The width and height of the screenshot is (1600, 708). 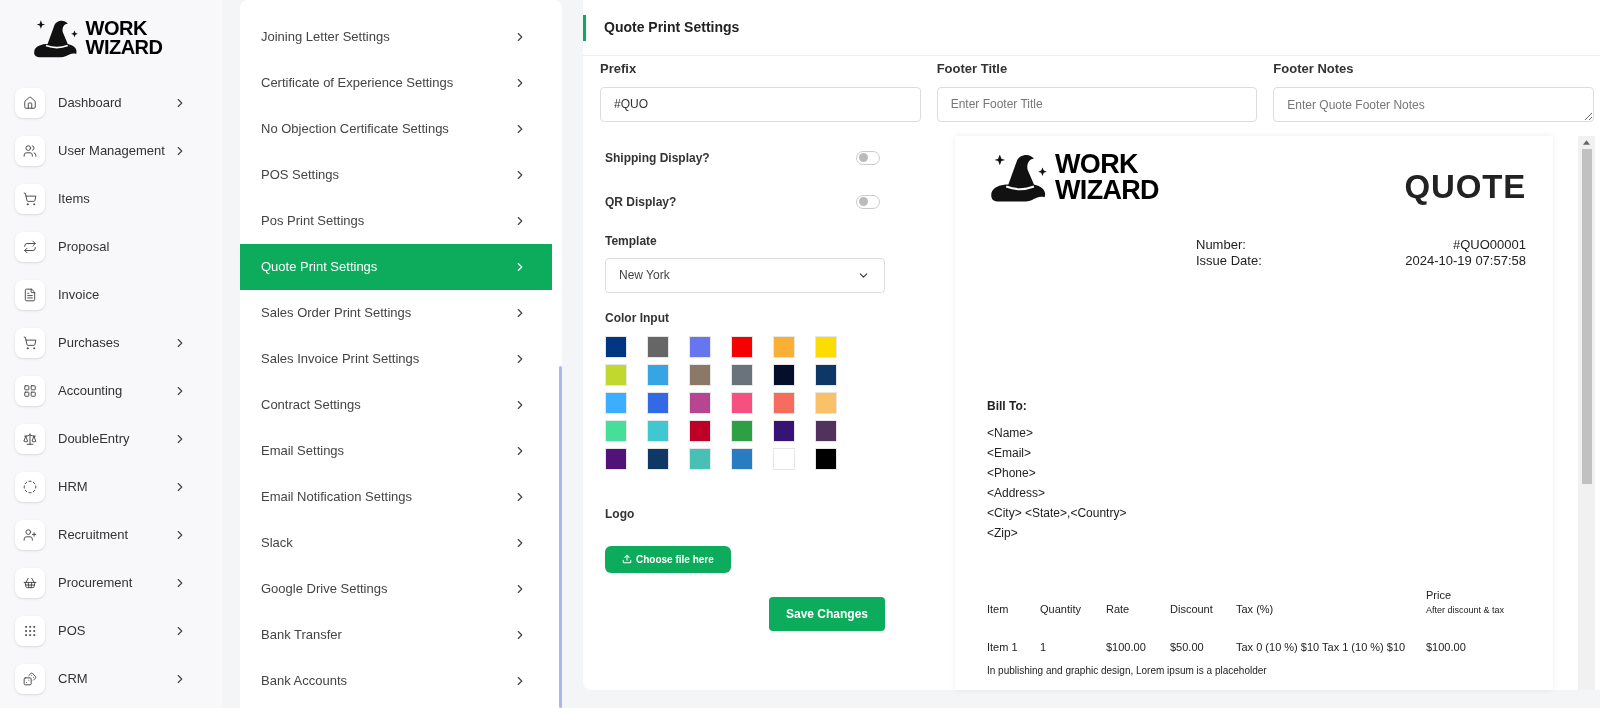 I want to click on swap-icon, so click(x=30, y=247).